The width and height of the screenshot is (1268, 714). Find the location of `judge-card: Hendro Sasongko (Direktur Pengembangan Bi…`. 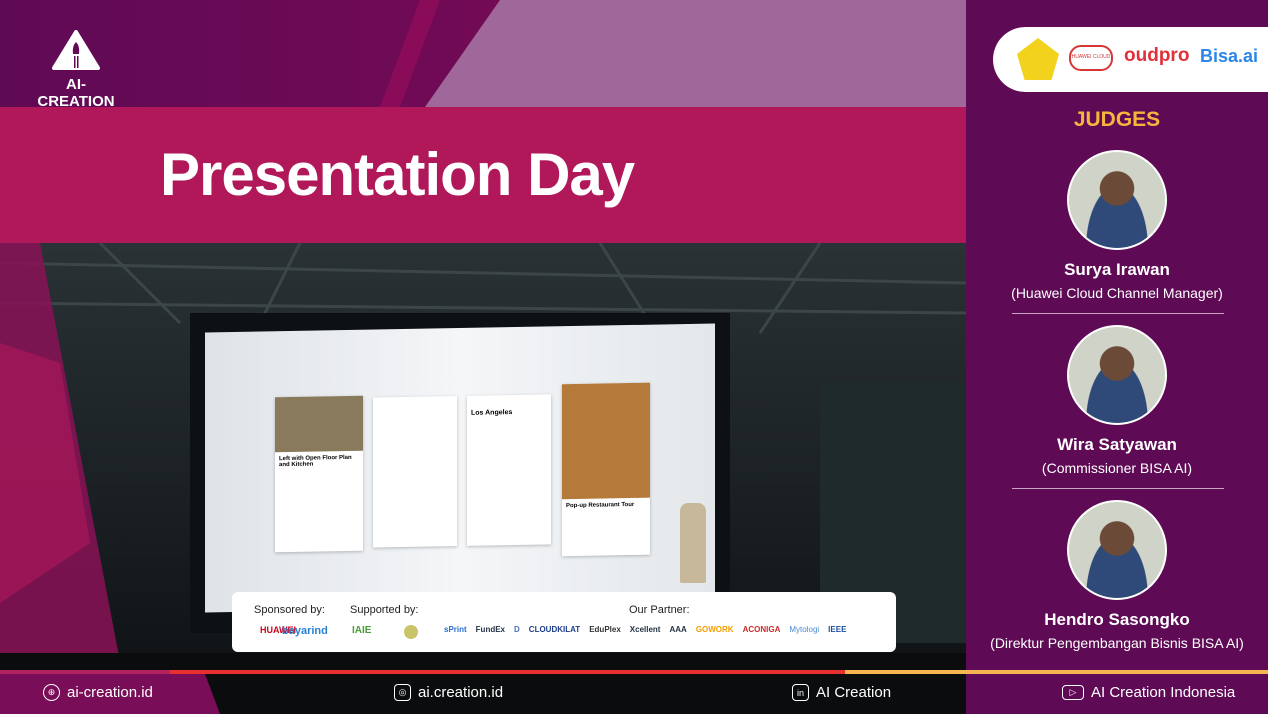

judge-card: Hendro Sasongko (Direktur Pengembangan Bi… is located at coordinates (1117, 575).